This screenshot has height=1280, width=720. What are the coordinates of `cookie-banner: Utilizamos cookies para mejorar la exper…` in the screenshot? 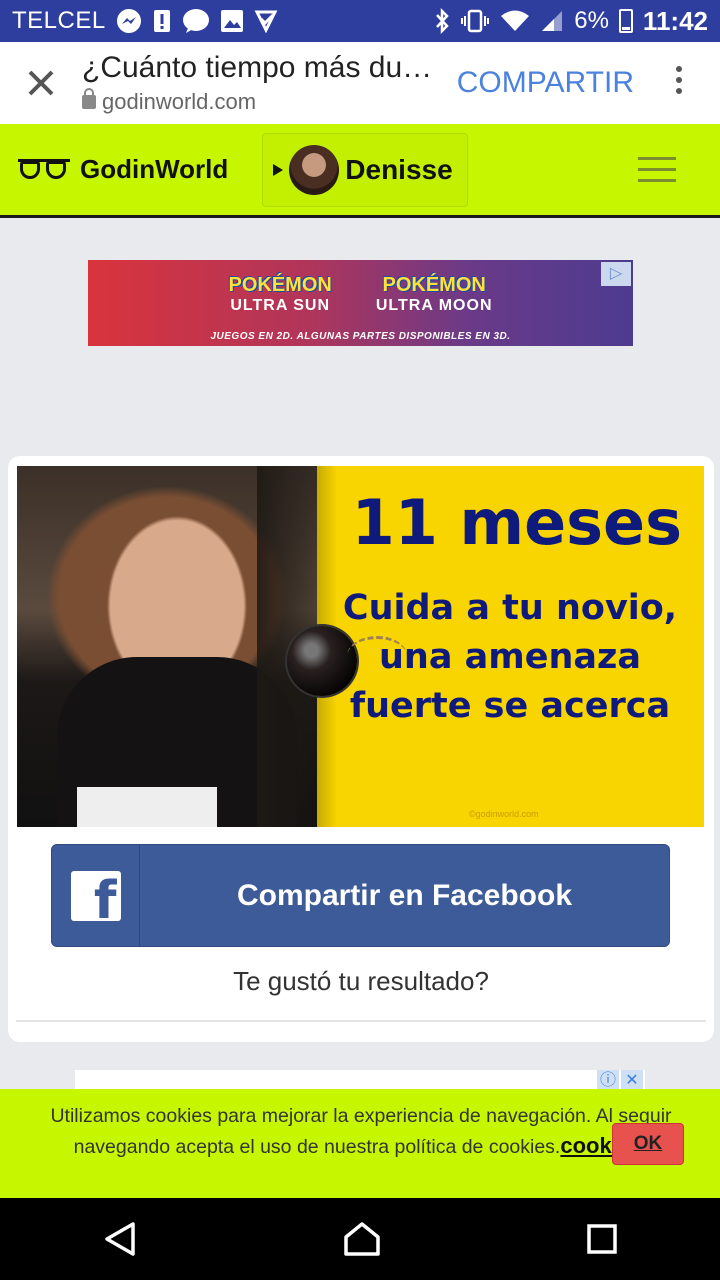 It's located at (360, 1143).